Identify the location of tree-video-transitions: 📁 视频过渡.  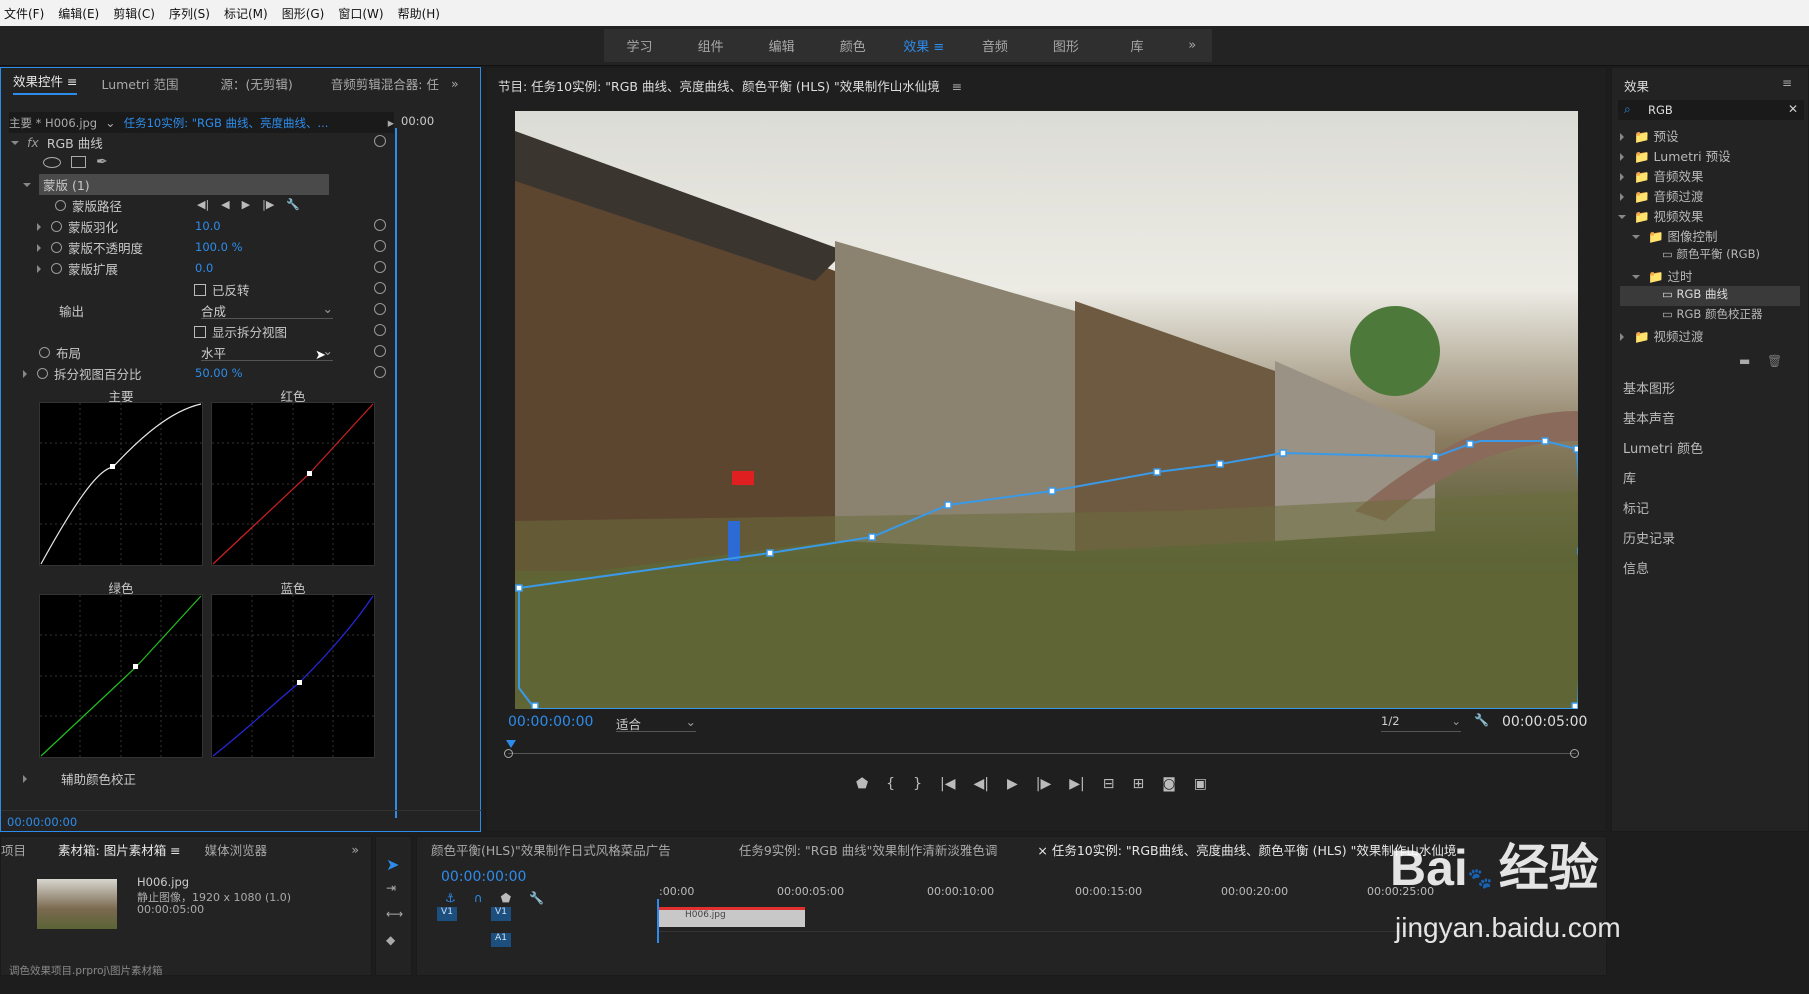
(1662, 336).